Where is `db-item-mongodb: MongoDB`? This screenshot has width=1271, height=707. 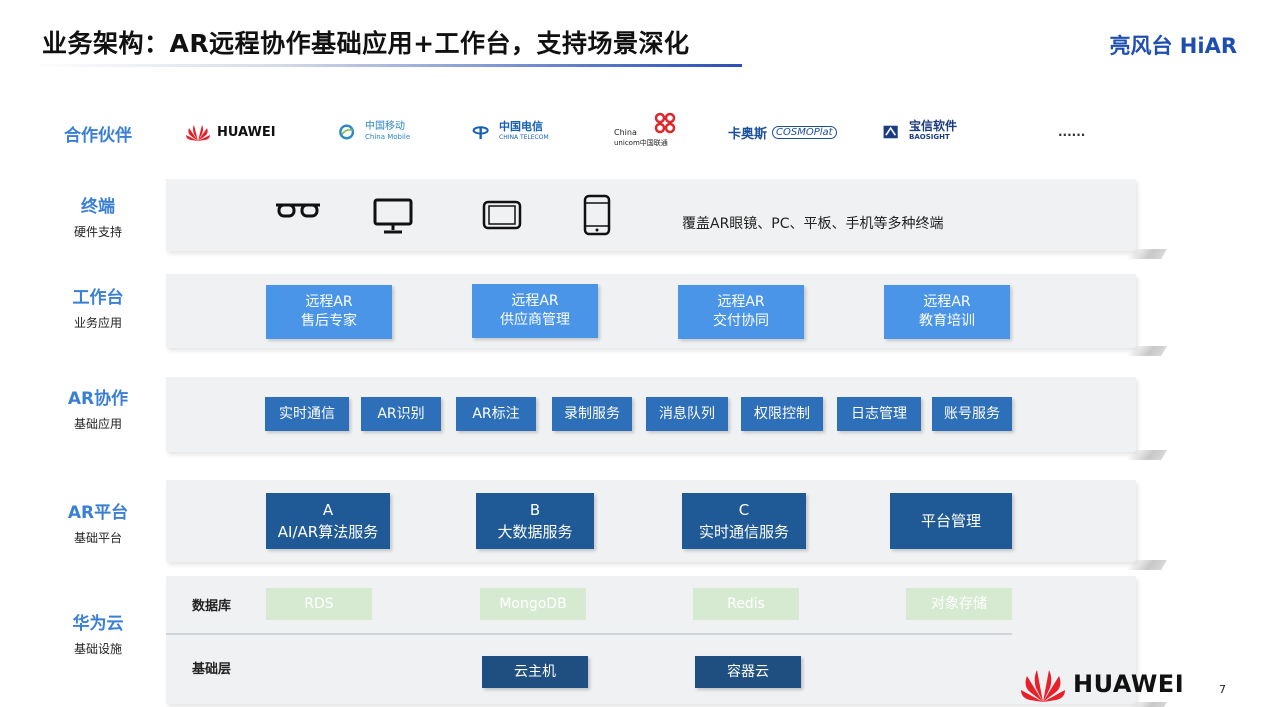
db-item-mongodb: MongoDB is located at coordinates (533, 604).